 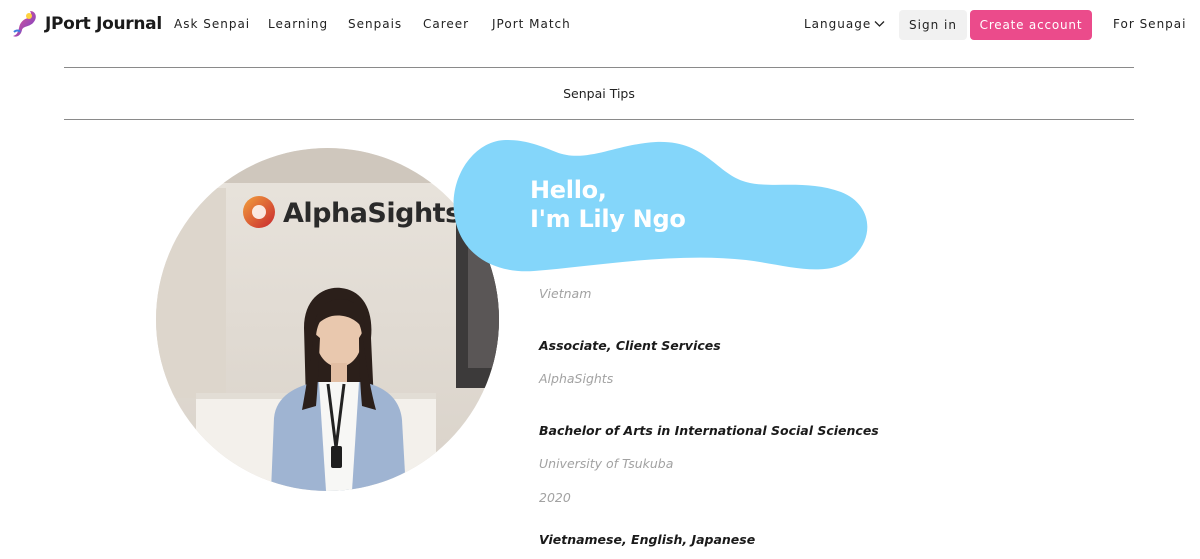 I want to click on greeting-name: I'm Lily Ngo, so click(x=608, y=219).